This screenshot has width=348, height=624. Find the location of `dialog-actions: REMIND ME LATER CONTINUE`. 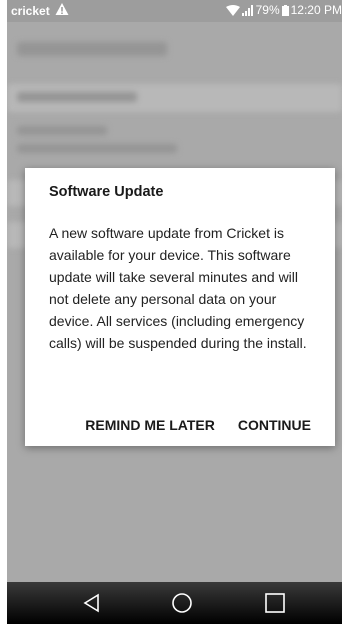

dialog-actions: REMIND ME LATER CONTINUE is located at coordinates (198, 425).